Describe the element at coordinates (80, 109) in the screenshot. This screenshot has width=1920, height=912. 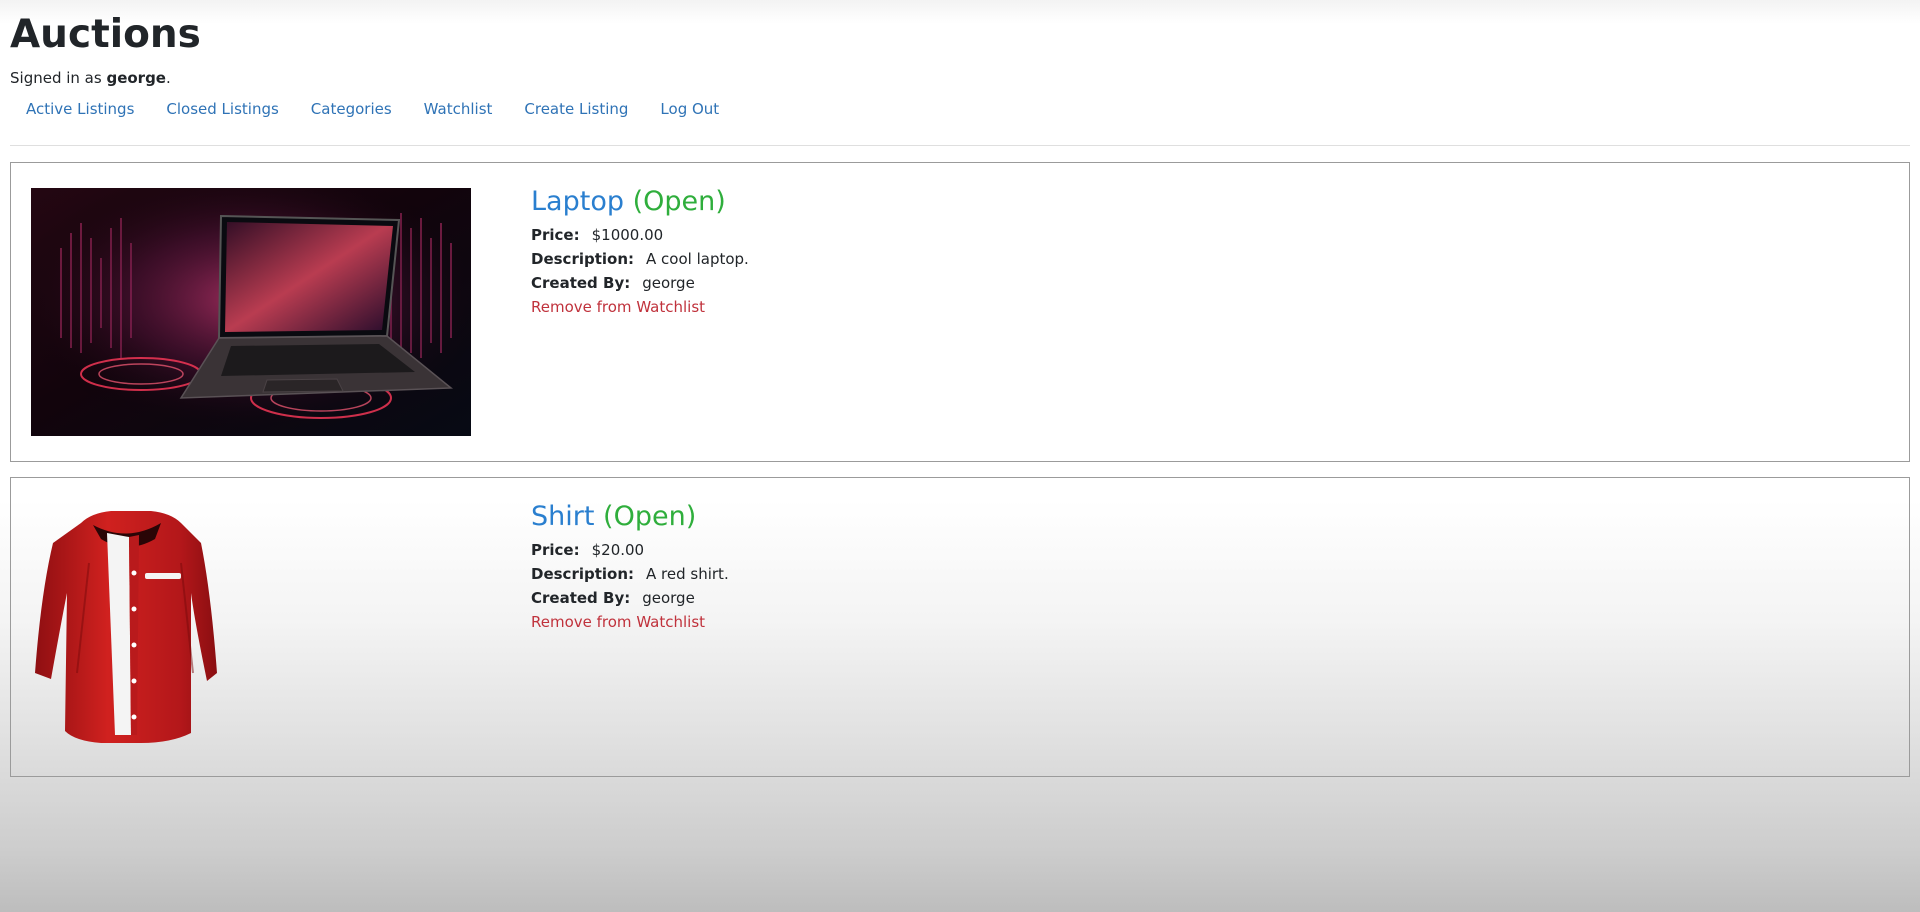
I see `nav-active-listings: Active Listings` at that location.